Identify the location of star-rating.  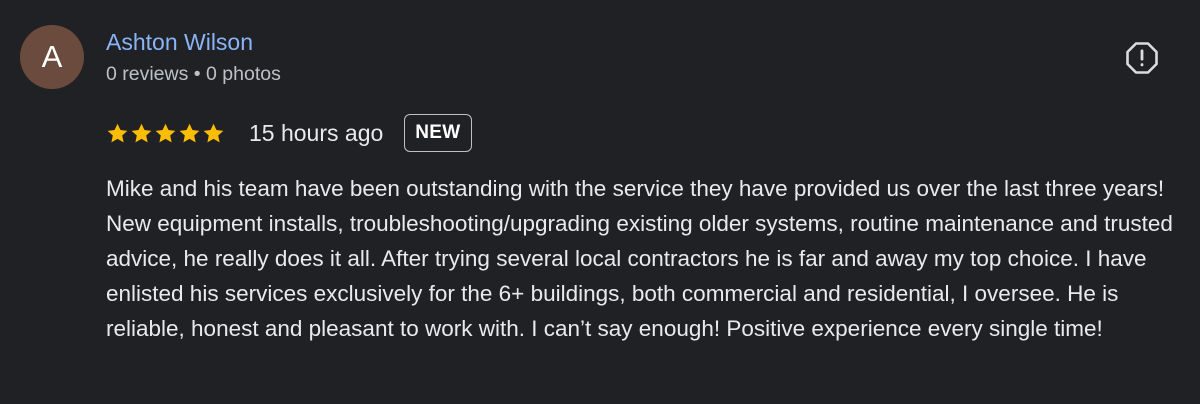
(165, 133).